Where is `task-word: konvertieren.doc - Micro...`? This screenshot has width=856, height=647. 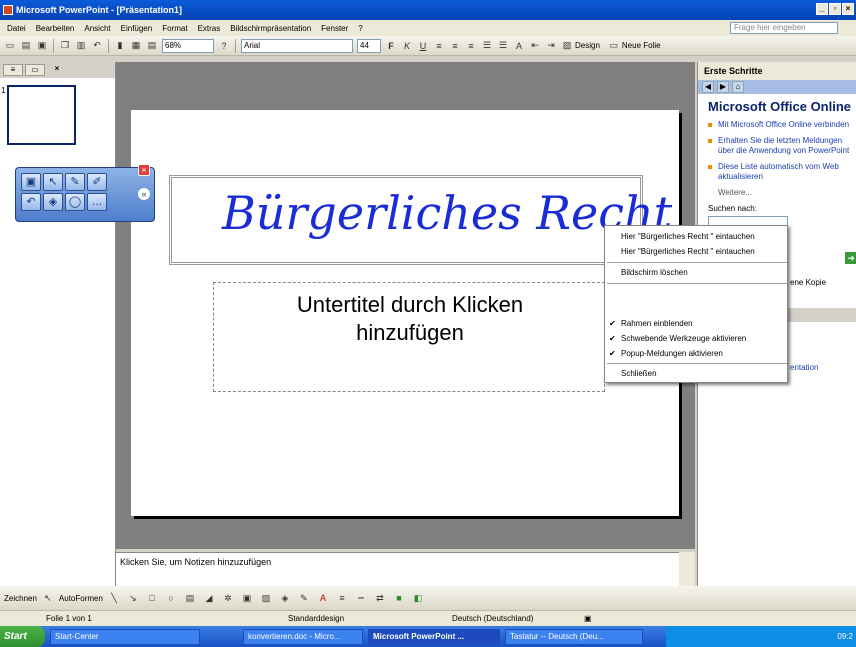 task-word: konvertieren.doc - Micro... is located at coordinates (303, 636).